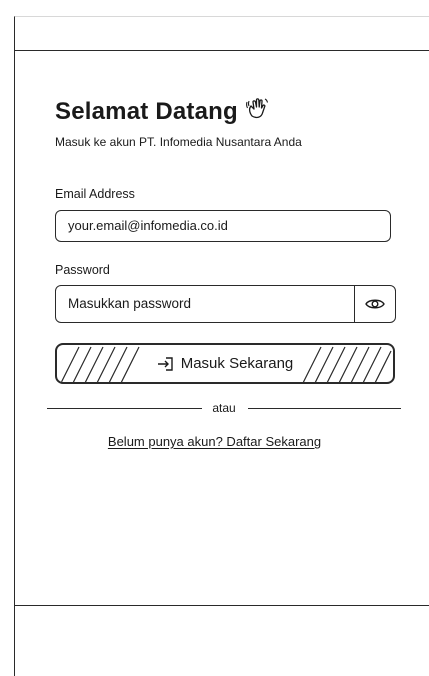 This screenshot has height=676, width=429. I want to click on enter-icon, so click(165, 363).